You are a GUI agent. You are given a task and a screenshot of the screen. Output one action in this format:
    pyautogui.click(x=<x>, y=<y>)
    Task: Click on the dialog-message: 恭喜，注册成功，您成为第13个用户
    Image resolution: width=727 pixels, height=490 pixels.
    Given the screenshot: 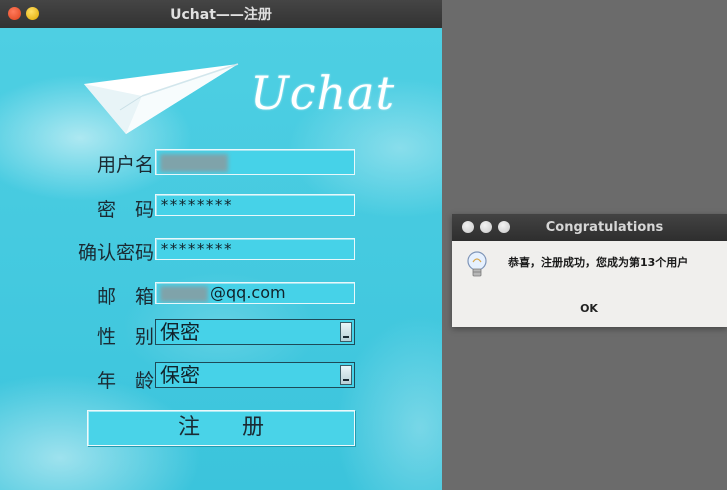 What is the action you would take?
    pyautogui.click(x=598, y=262)
    